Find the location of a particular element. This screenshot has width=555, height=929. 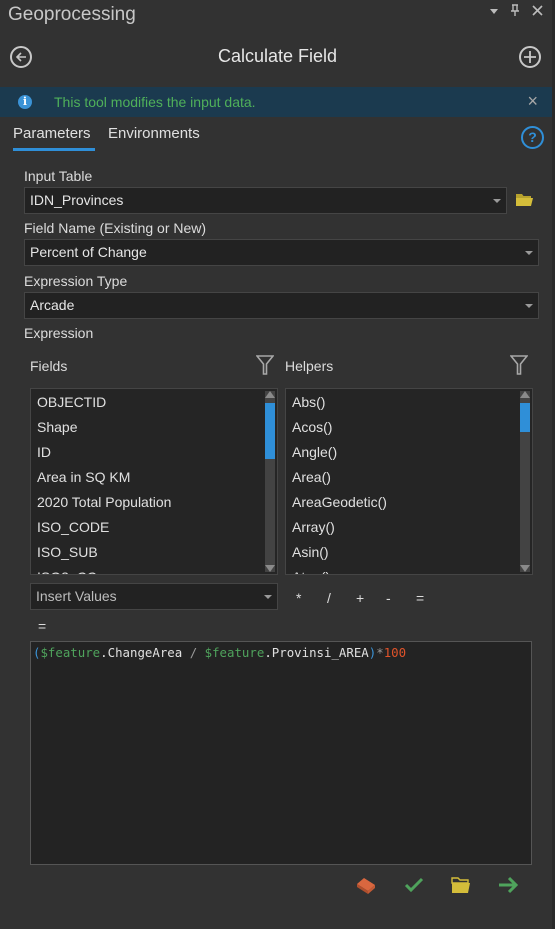

eraser-icon is located at coordinates (366, 885).